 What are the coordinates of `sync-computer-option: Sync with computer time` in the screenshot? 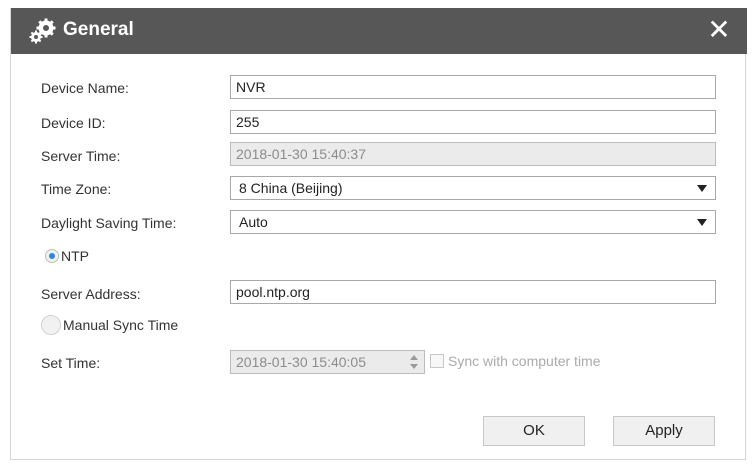 It's located at (515, 361).